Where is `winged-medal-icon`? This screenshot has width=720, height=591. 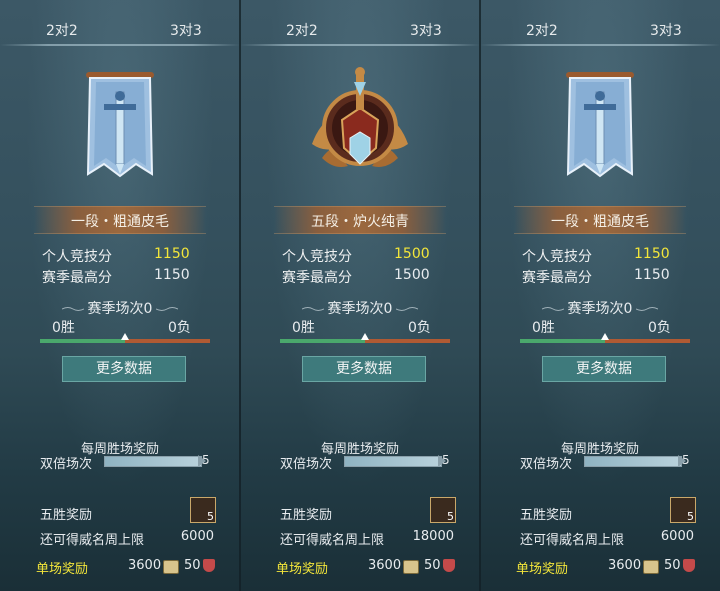 winged-medal-icon is located at coordinates (360, 132).